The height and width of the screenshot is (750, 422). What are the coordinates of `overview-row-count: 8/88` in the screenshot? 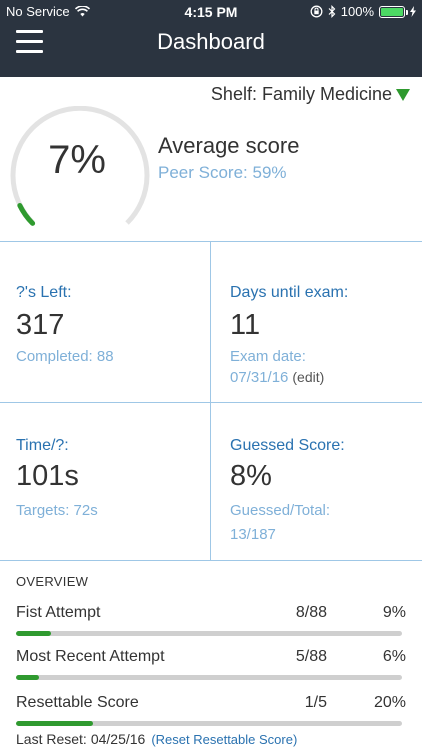 It's located at (311, 612).